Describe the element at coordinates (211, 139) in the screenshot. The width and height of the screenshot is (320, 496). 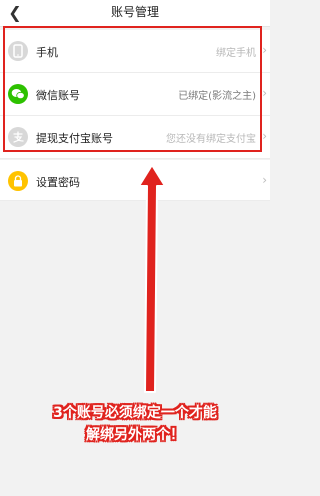
I see `alipay-value: 您还没有绑定支付宝` at that location.